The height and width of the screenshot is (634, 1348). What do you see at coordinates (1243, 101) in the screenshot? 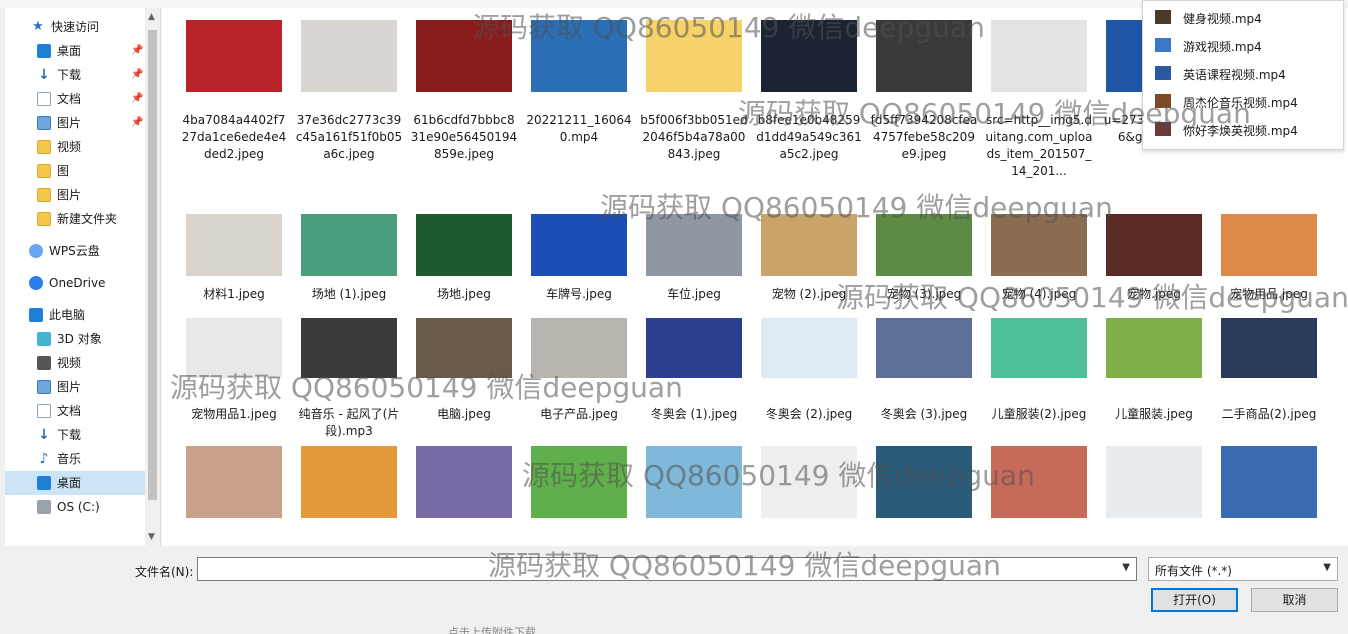
I see `dropdown-item: 周杰伦音乐视频.mp4` at bounding box center [1243, 101].